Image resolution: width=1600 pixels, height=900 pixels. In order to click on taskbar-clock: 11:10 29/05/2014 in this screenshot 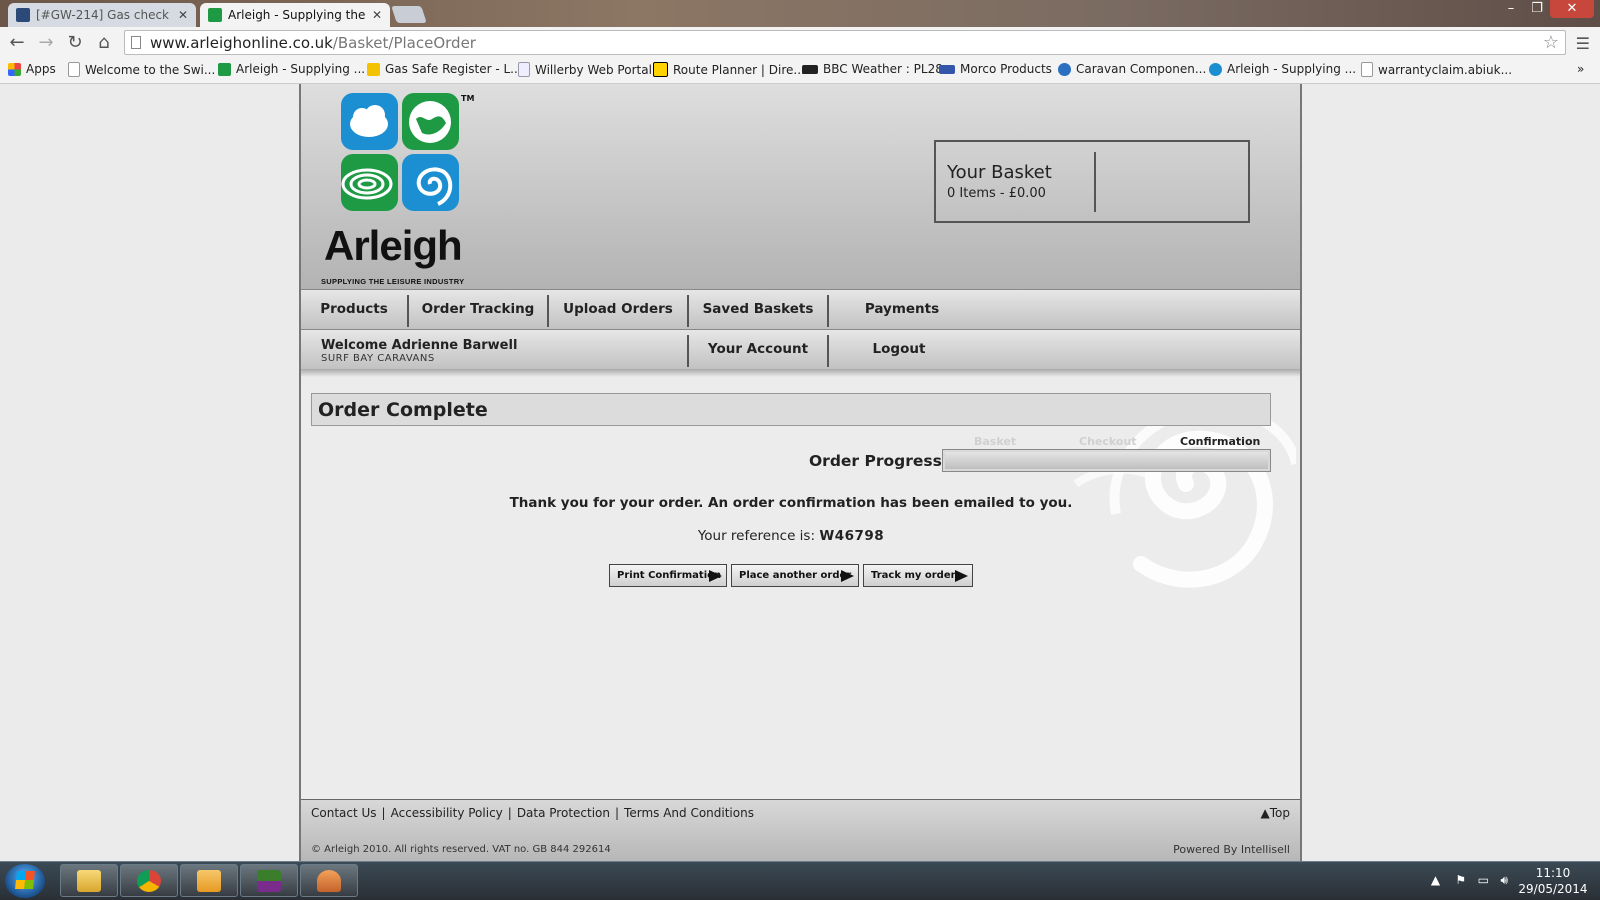, I will do `click(1553, 881)`.